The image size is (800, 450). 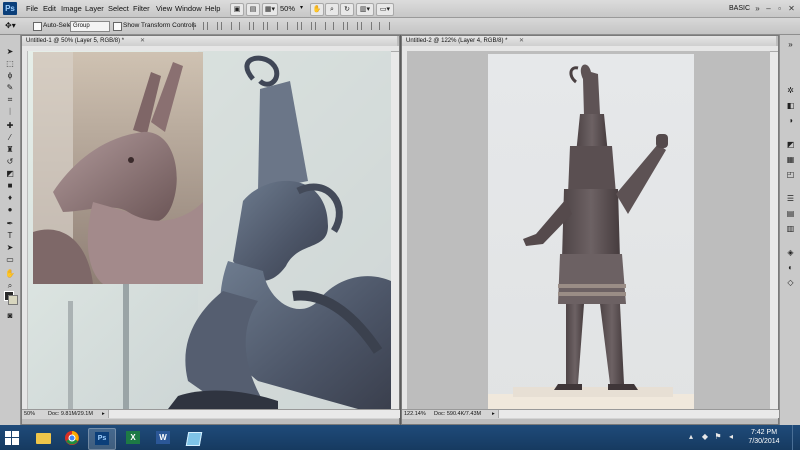 What do you see at coordinates (731, 437) in the screenshot?
I see `tray-volume-icon: ◂` at bounding box center [731, 437].